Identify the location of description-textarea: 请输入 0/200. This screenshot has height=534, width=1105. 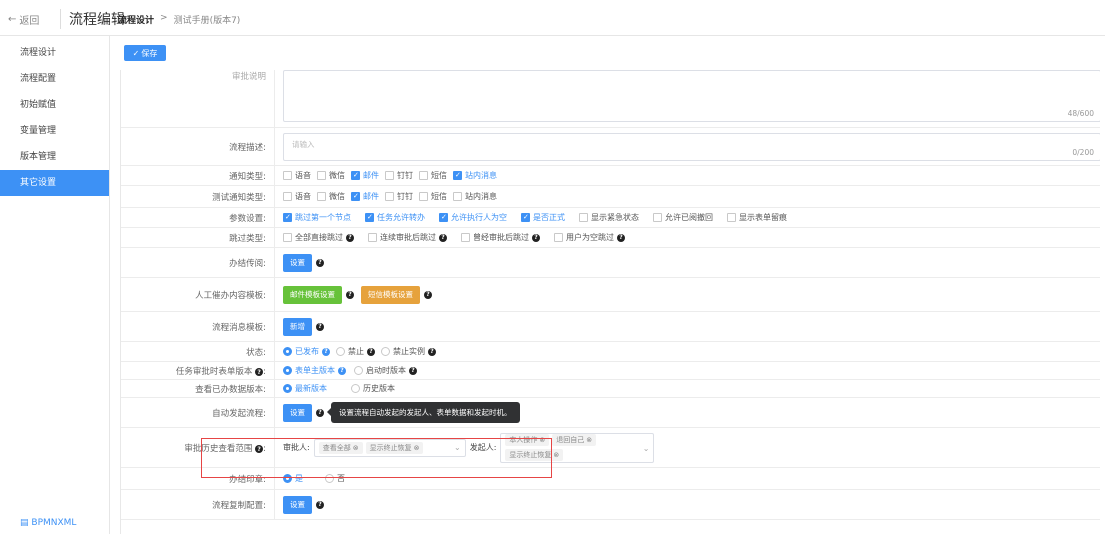
(691, 146).